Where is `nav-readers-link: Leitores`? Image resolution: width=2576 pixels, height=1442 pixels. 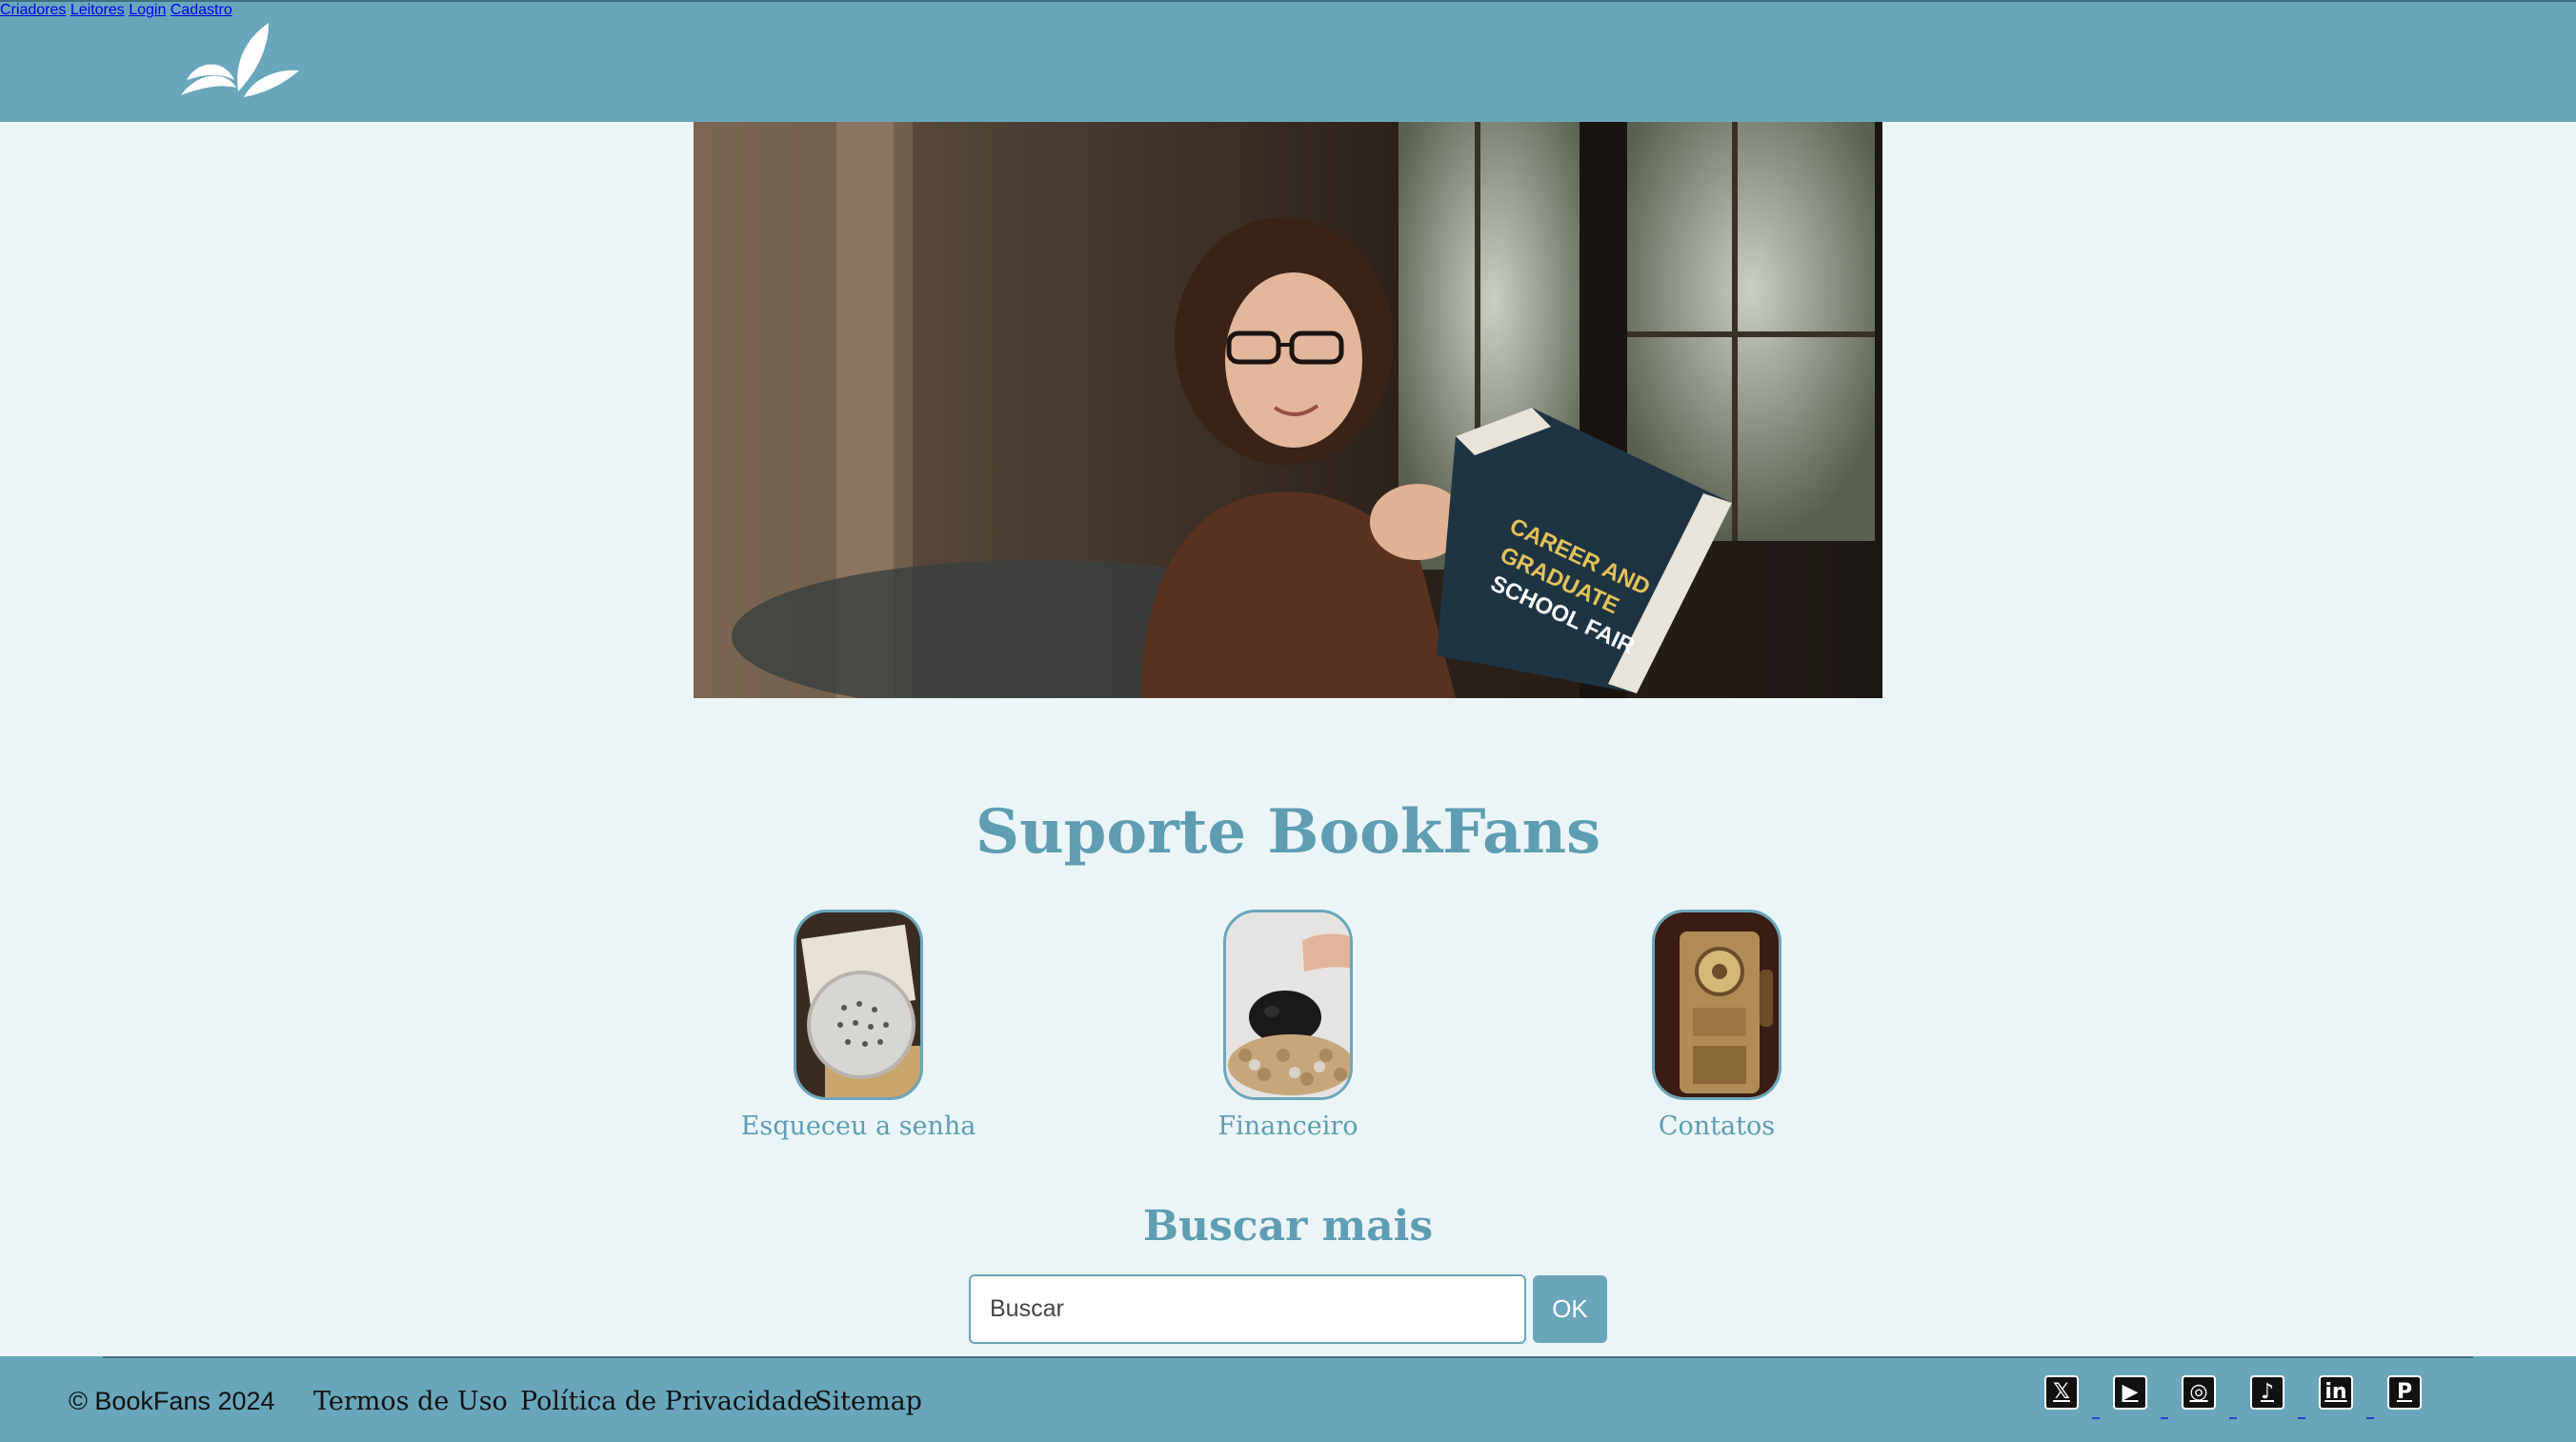
nav-readers-link: Leitores is located at coordinates (98, 10).